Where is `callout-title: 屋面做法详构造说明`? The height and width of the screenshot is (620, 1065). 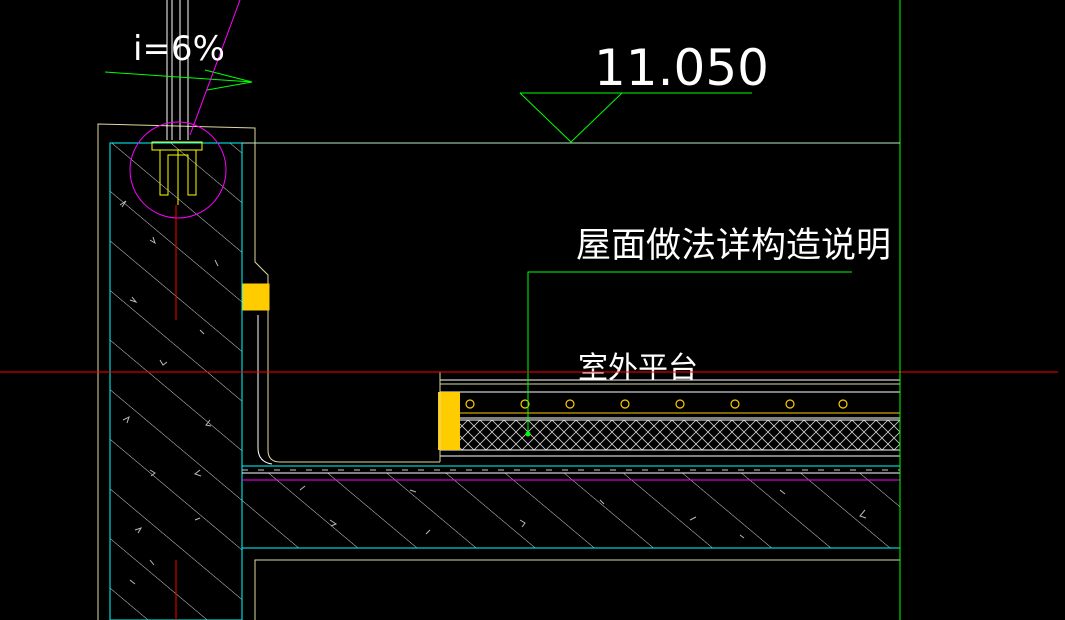 callout-title: 屋面做法详构造说明 is located at coordinates (733, 246).